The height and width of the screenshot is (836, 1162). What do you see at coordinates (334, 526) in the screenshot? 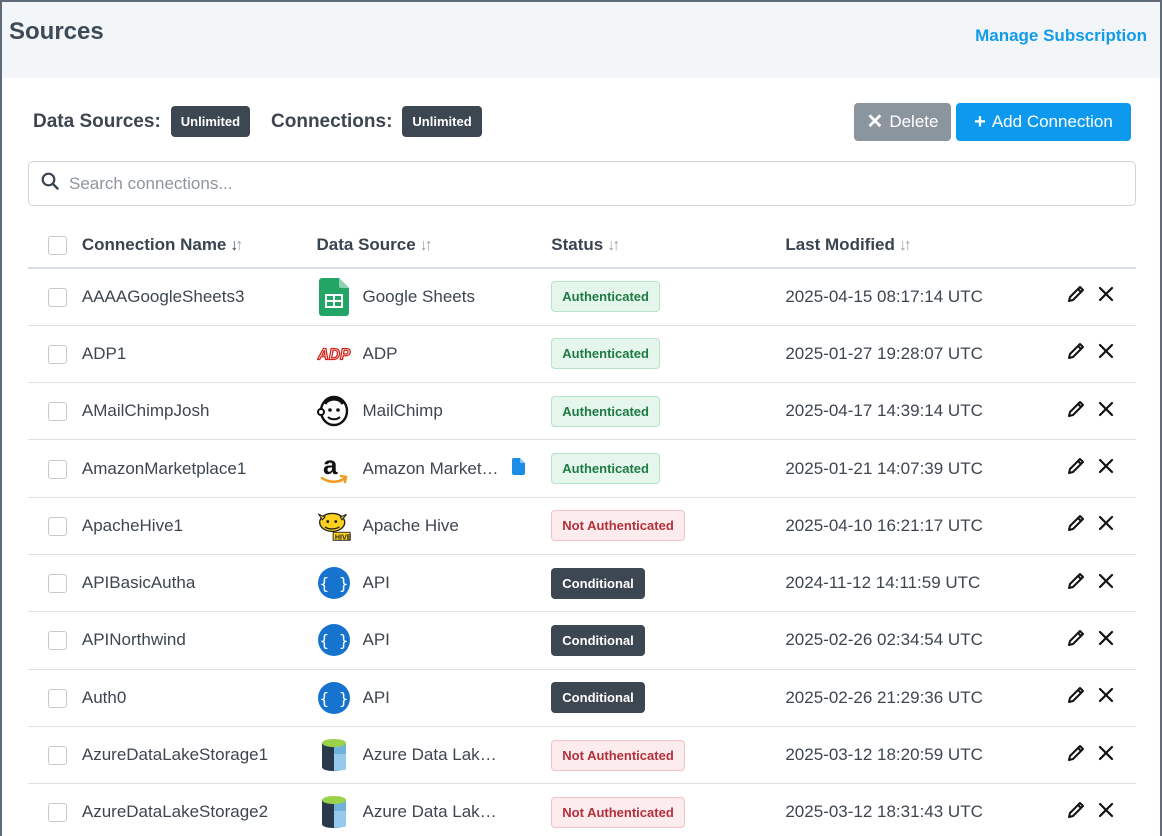
I see `apache-hive-icon: HIVE` at bounding box center [334, 526].